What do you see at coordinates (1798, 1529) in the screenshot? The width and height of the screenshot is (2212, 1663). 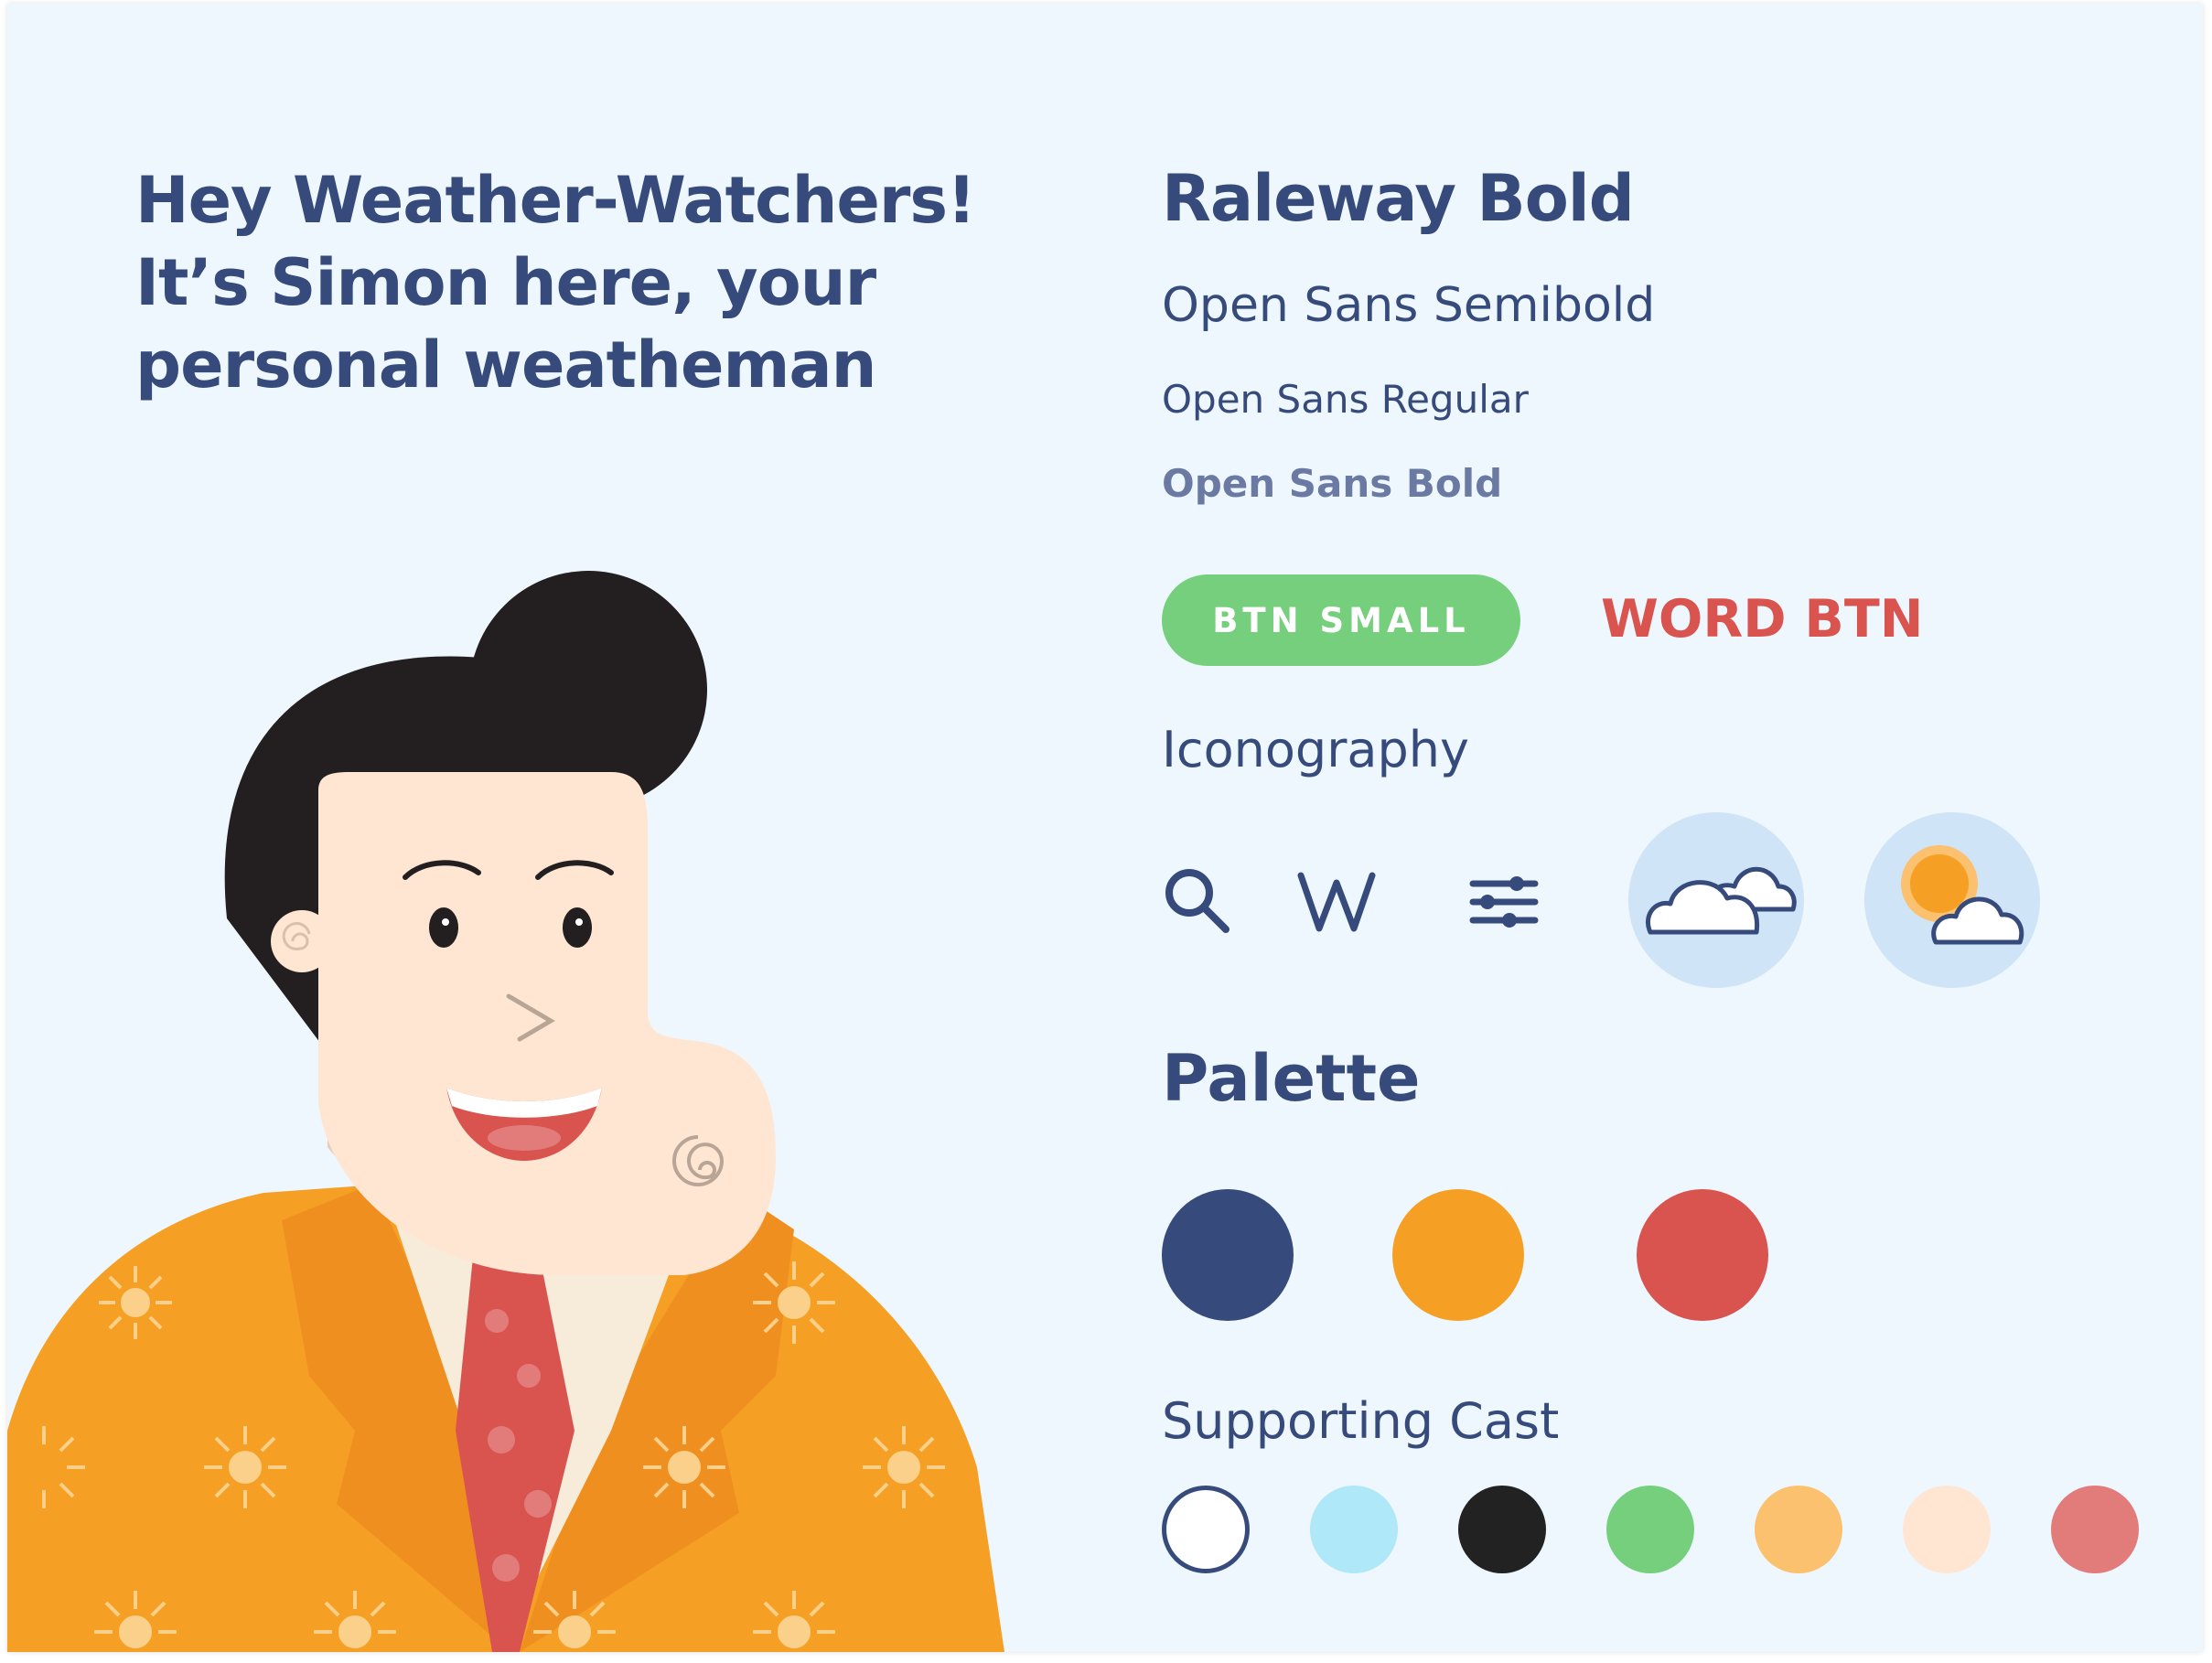 I see `supporting-swatch-light-orange` at bounding box center [1798, 1529].